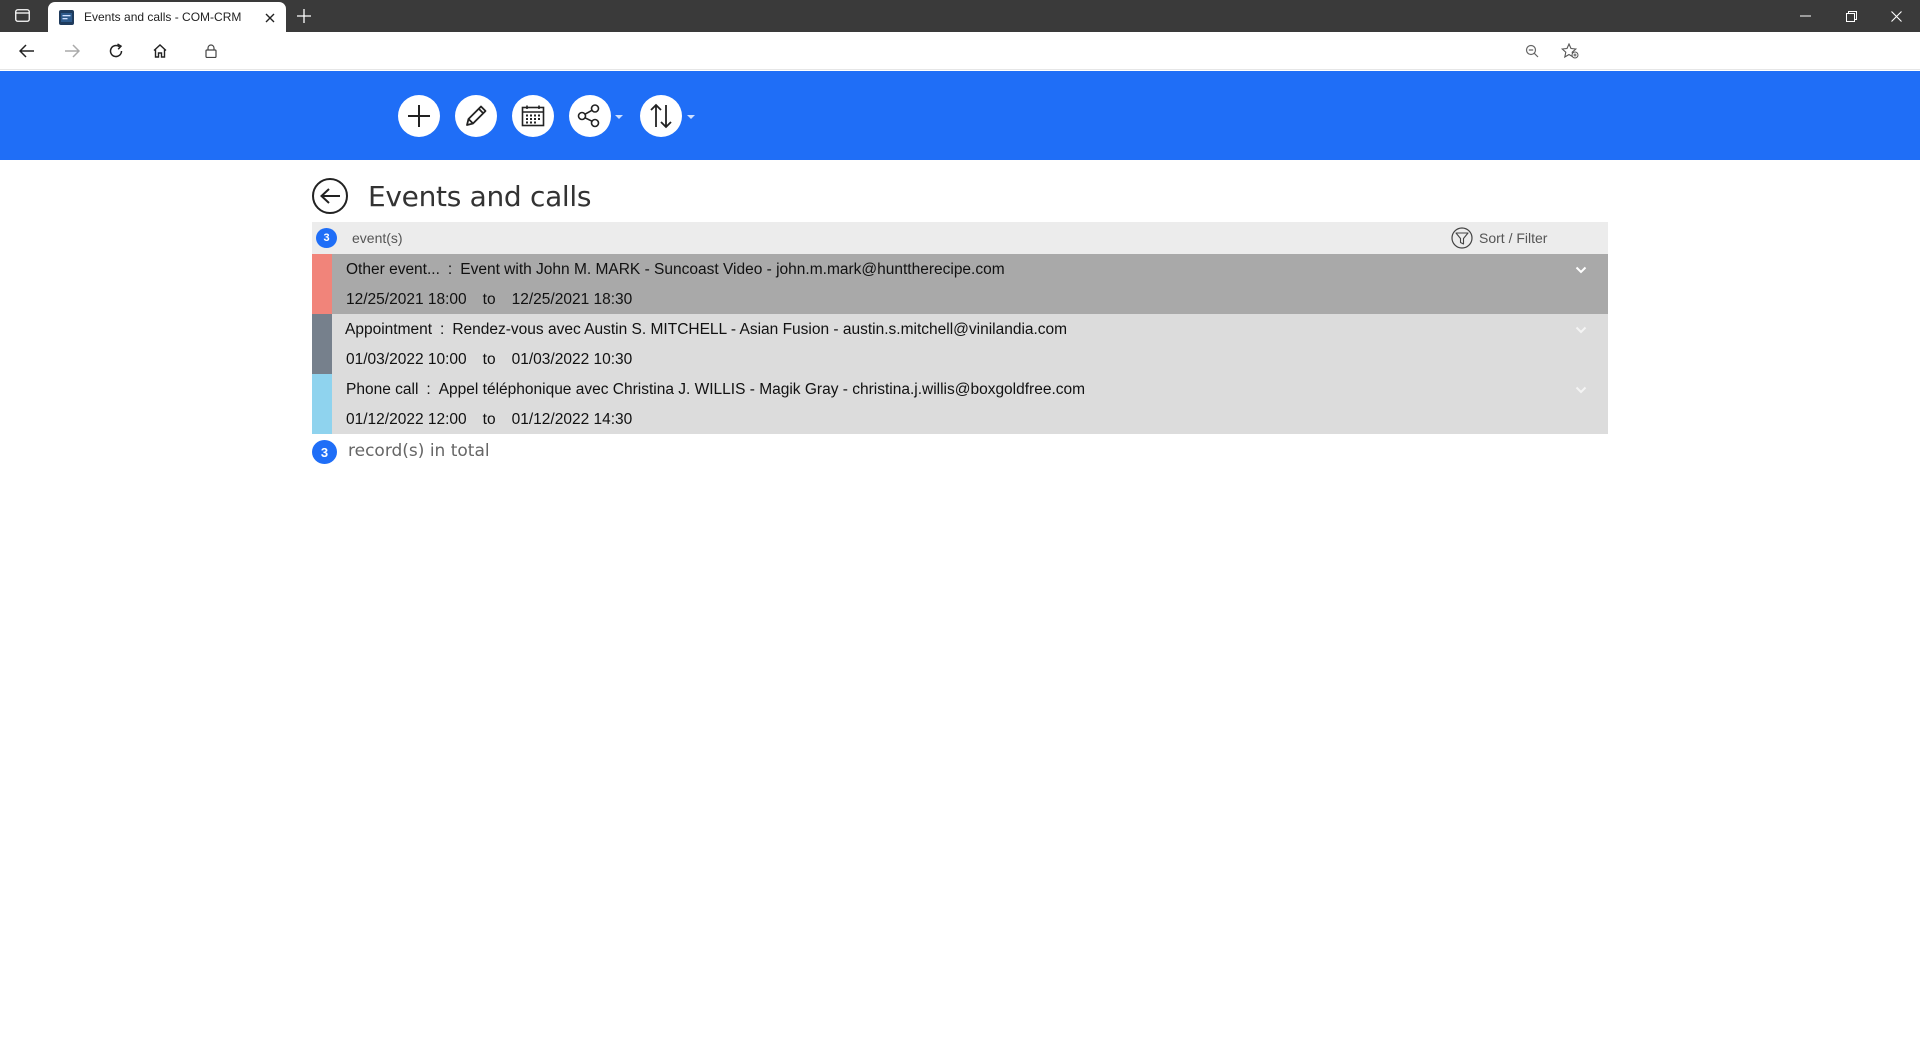 Image resolution: width=1920 pixels, height=1040 pixels. I want to click on forward-arrow-icon, so click(72, 51).